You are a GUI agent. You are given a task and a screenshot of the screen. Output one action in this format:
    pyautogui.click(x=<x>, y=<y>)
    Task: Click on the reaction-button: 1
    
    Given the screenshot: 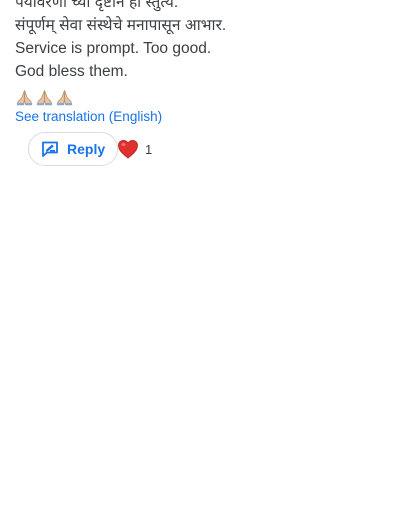 What is the action you would take?
    pyautogui.click(x=135, y=149)
    